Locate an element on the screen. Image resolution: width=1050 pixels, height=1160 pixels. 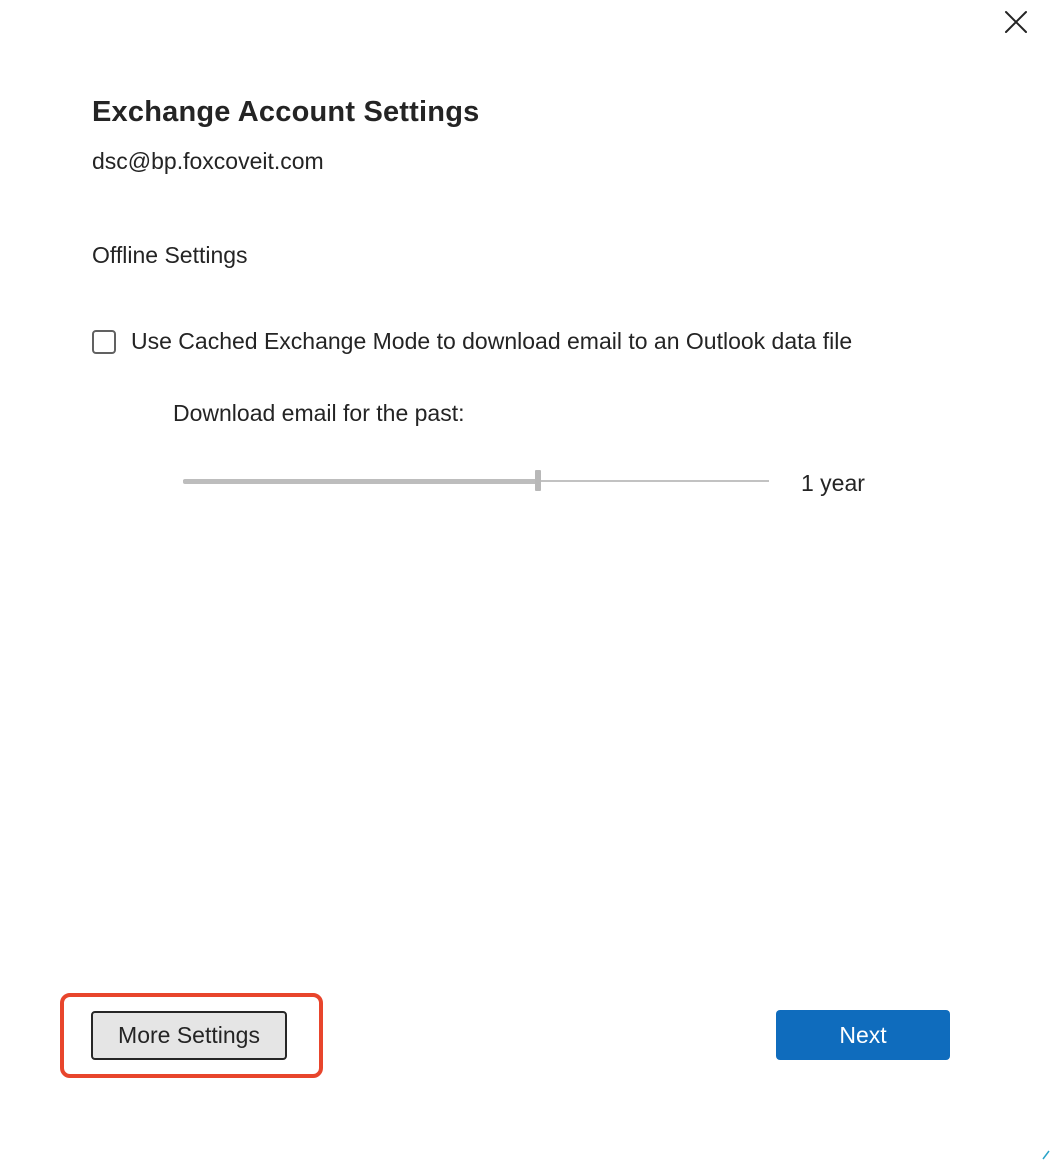
download-period-label: Download email for the past: is located at coordinates (319, 413).